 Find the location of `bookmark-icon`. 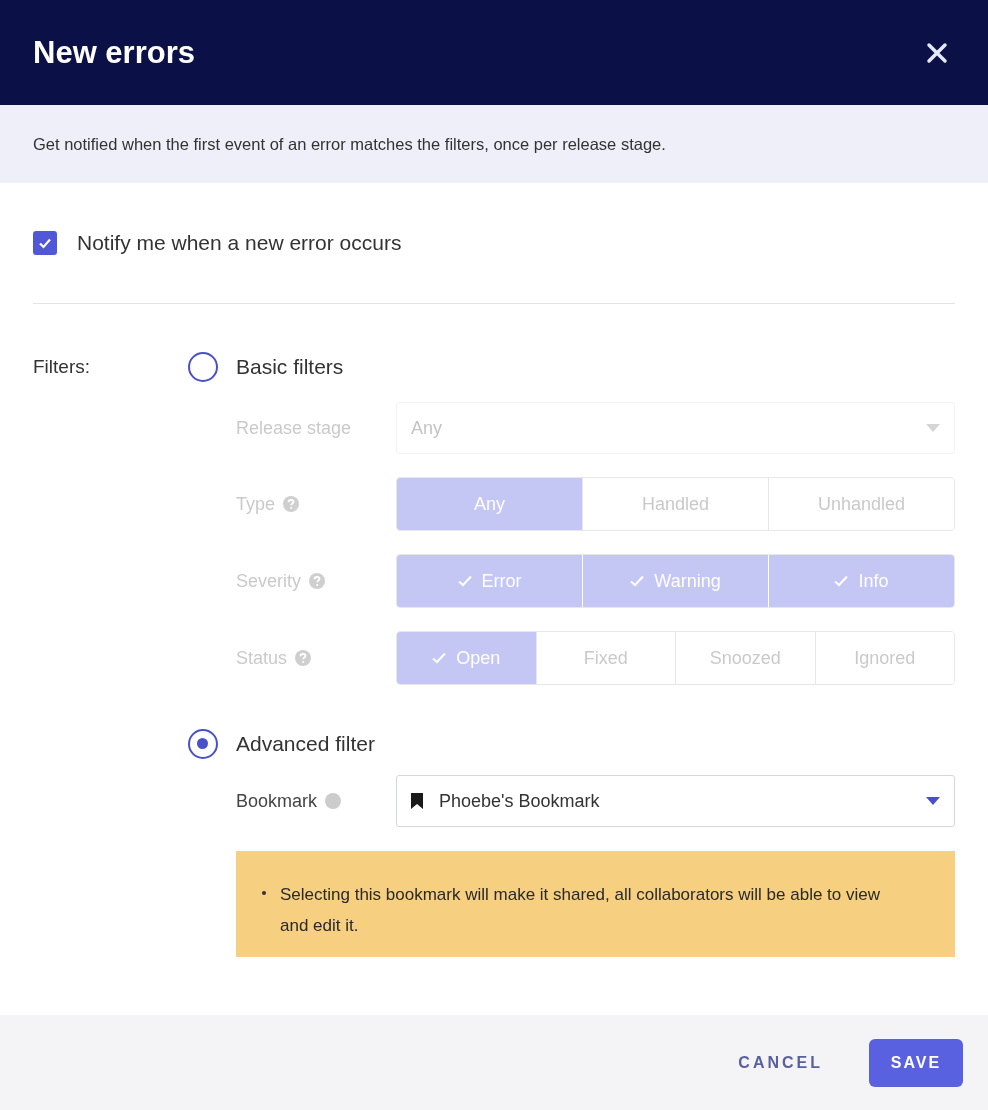

bookmark-icon is located at coordinates (417, 801).